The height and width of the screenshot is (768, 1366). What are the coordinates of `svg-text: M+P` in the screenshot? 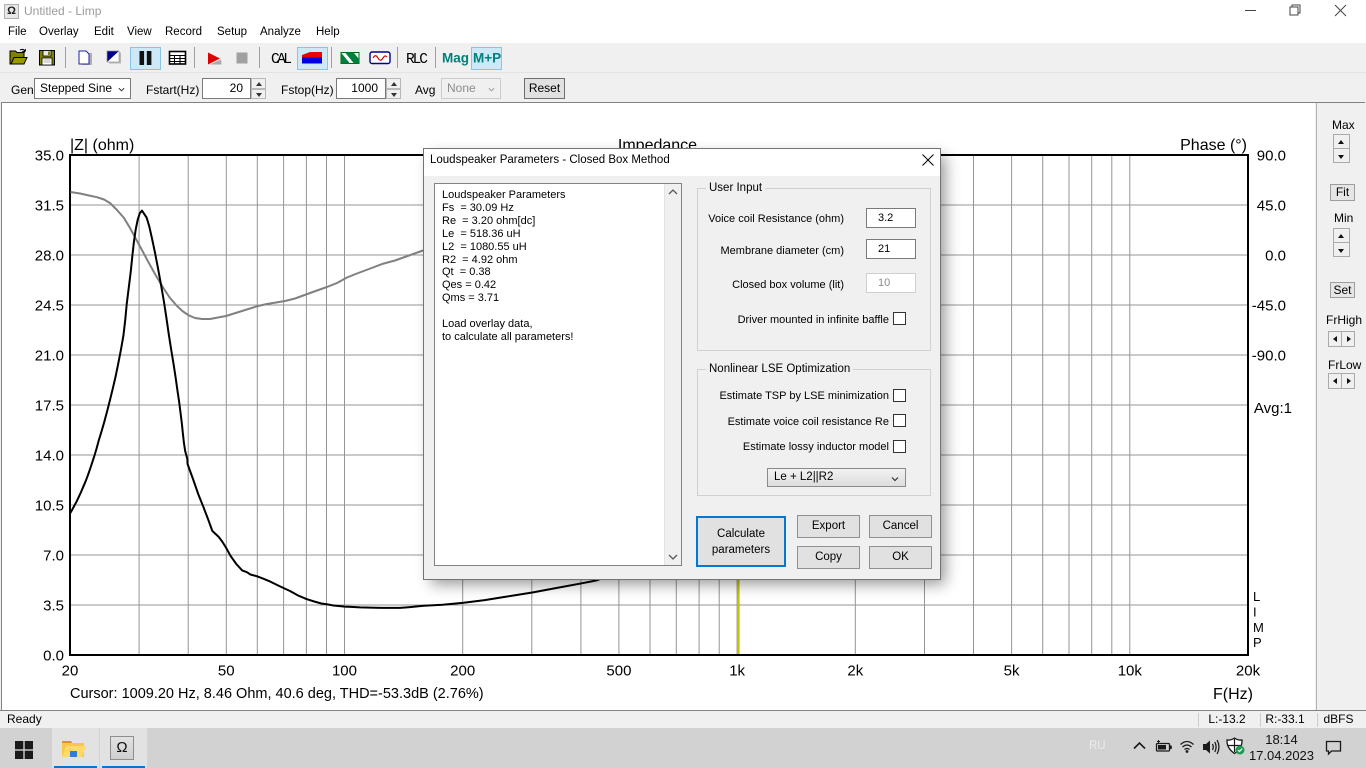 It's located at (487, 58).